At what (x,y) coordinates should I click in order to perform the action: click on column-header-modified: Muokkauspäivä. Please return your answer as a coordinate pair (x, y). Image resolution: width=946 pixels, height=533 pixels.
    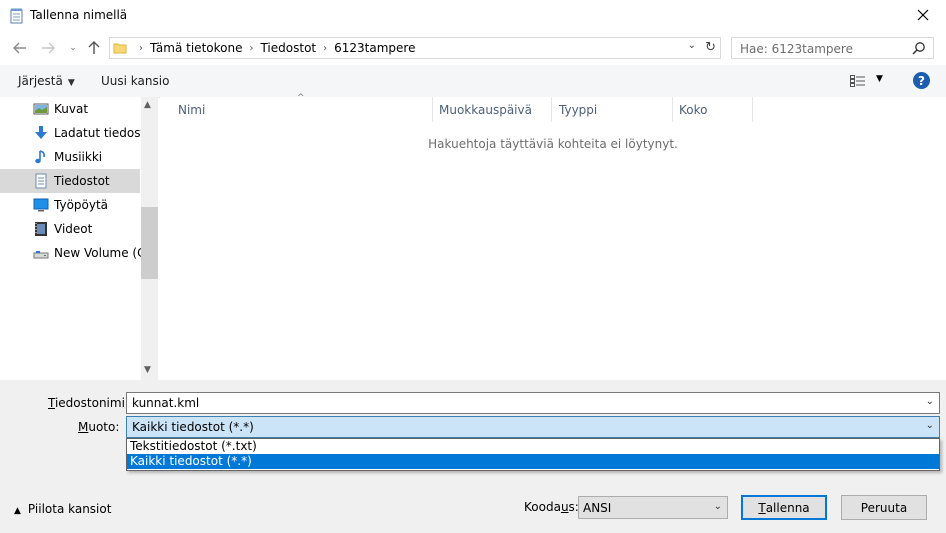
    Looking at the image, I should click on (485, 110).